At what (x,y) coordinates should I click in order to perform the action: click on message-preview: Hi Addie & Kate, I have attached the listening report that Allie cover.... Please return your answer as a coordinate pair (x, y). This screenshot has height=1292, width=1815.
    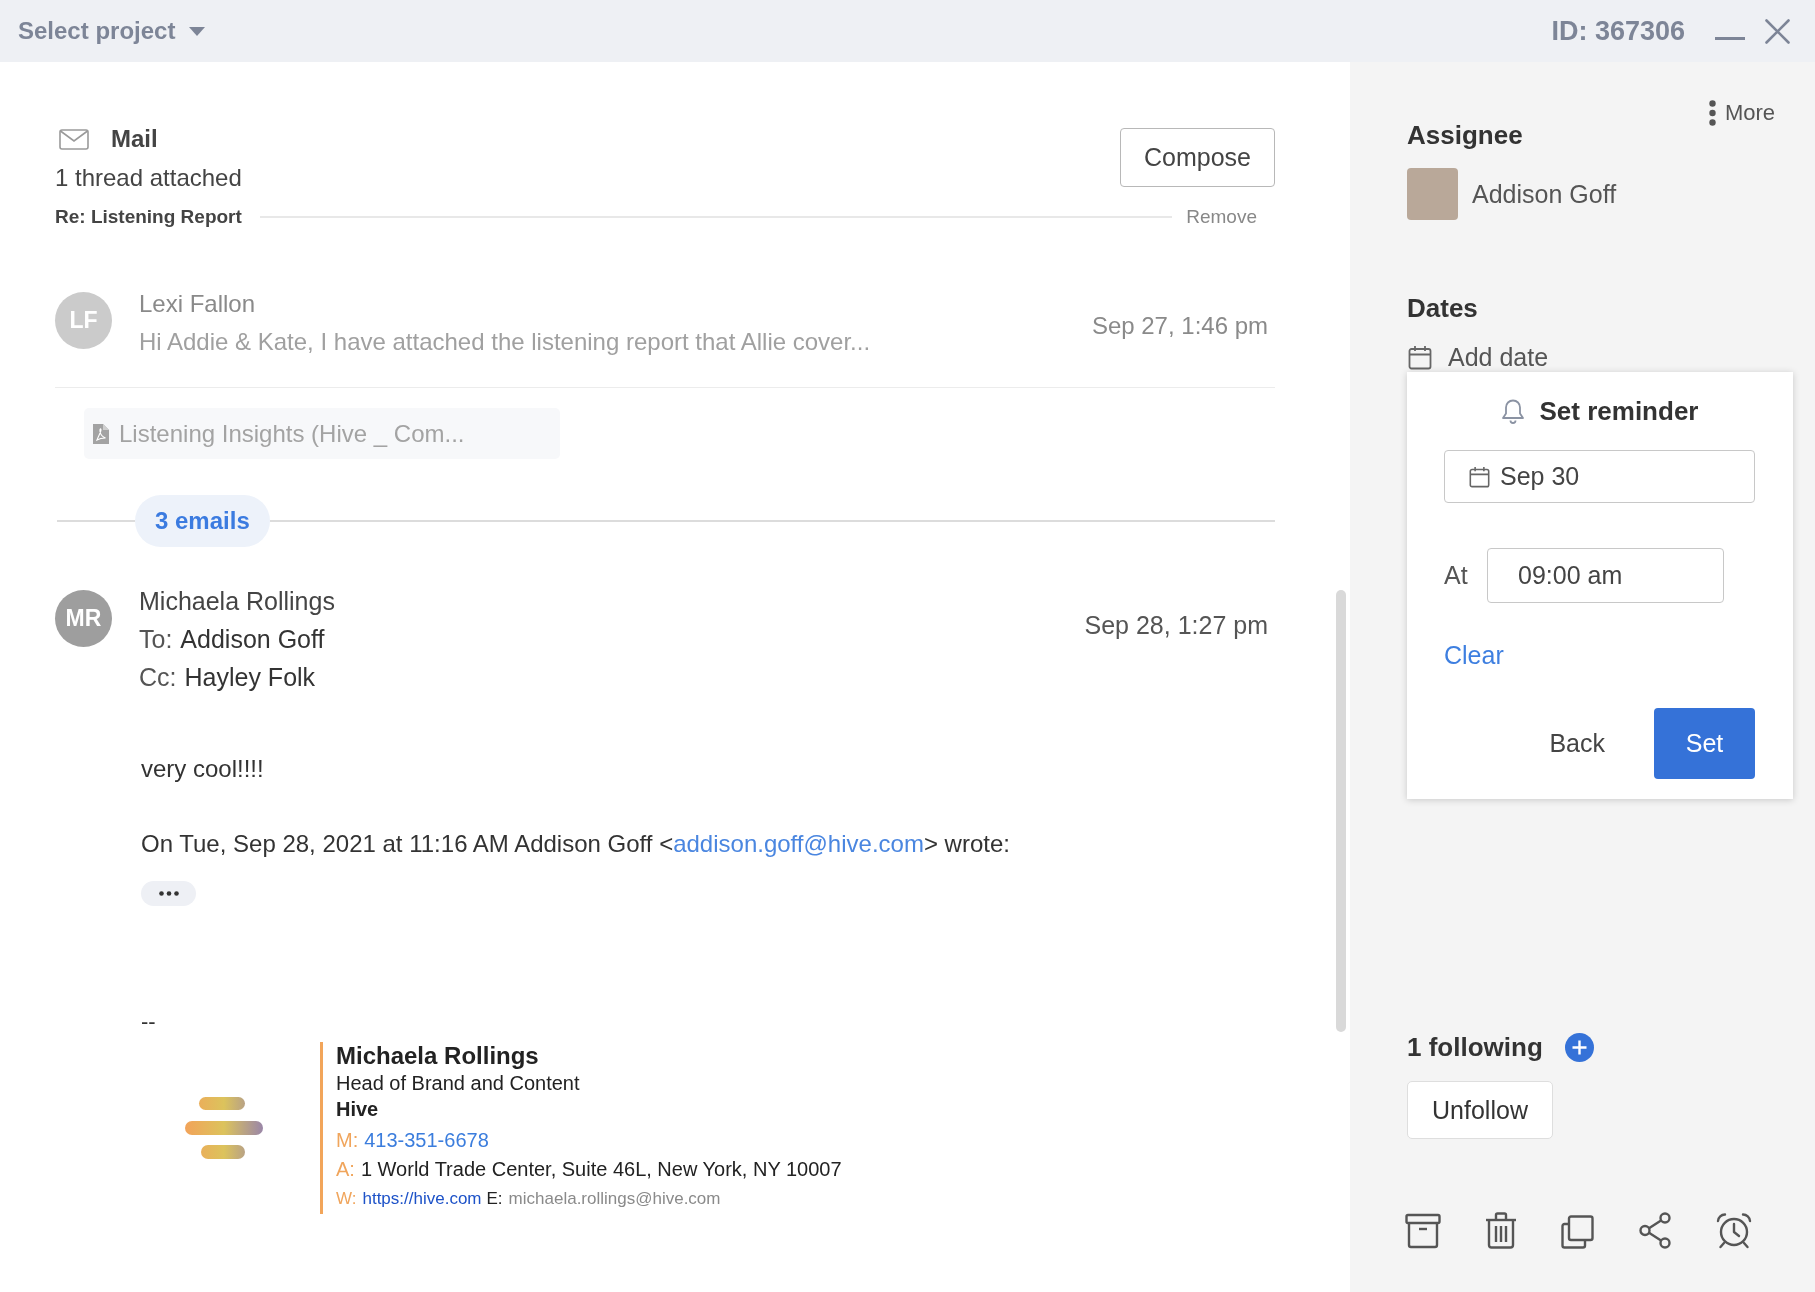
    Looking at the image, I should click on (505, 342).